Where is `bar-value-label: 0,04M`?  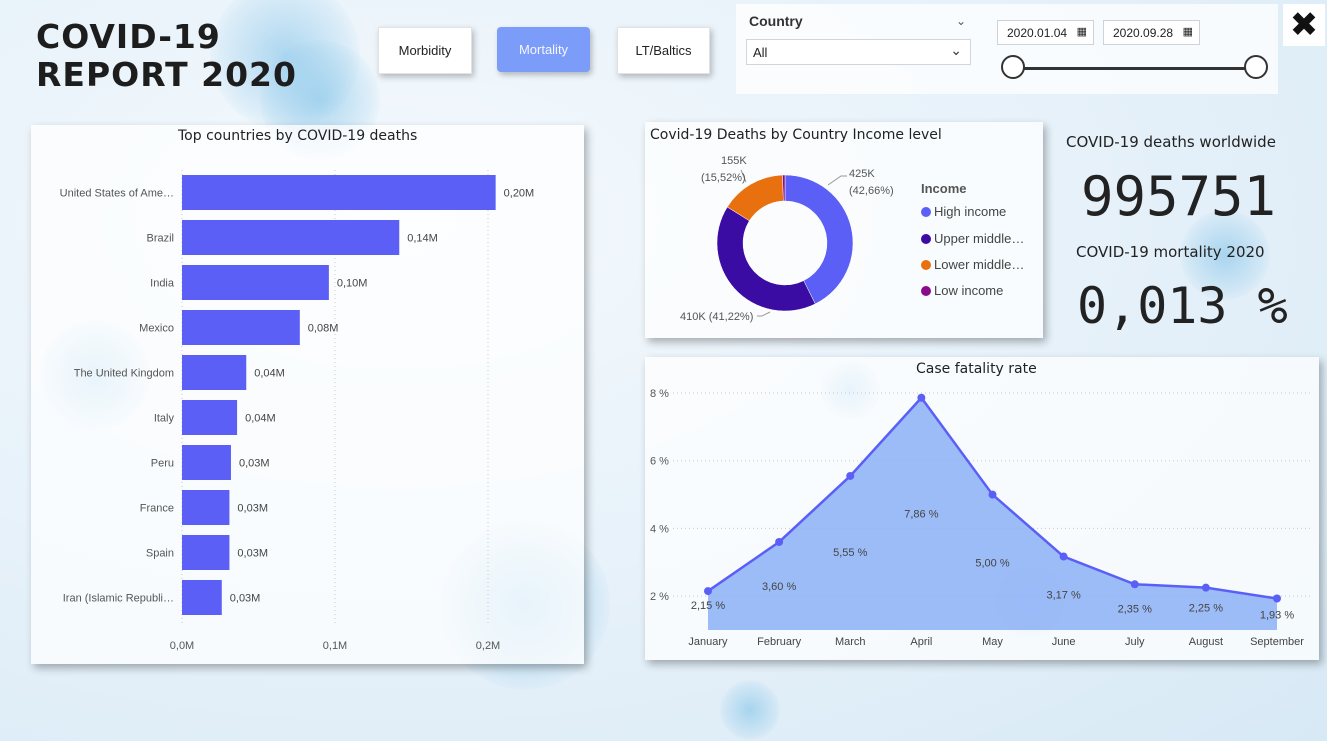 bar-value-label: 0,04M is located at coordinates (269, 374).